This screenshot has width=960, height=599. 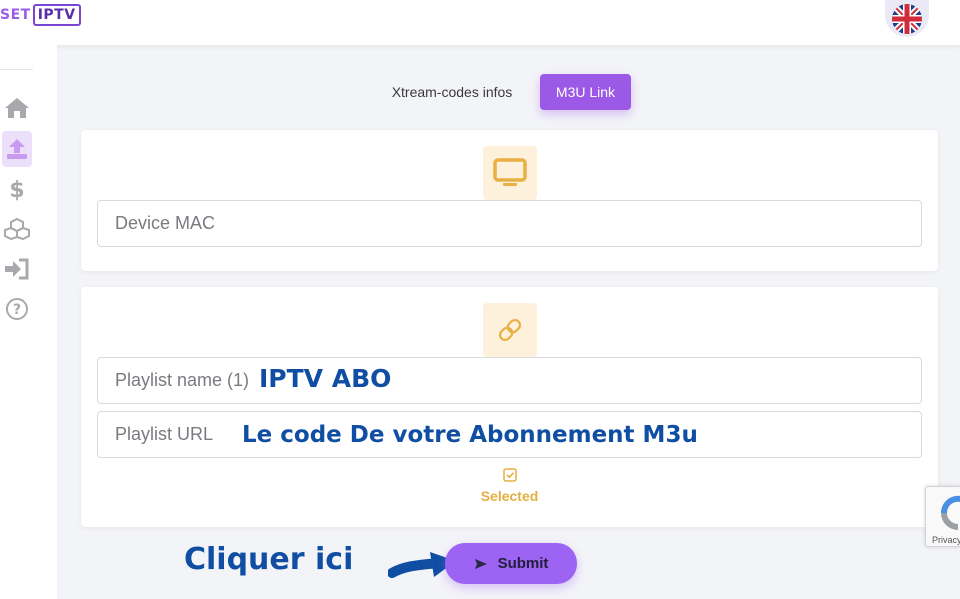 I want to click on sidebar-item-upload, so click(x=17, y=149).